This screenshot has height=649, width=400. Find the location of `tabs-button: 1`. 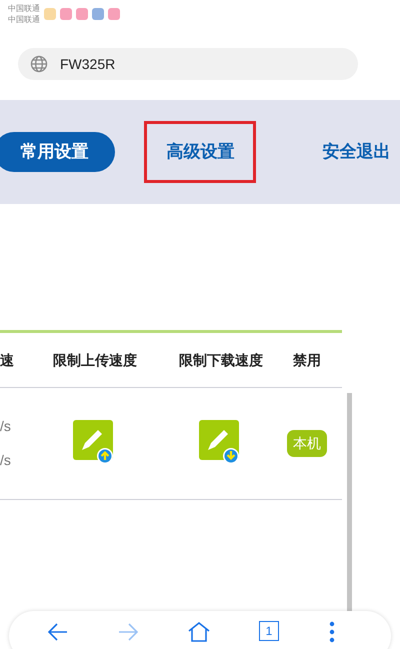

tabs-button: 1 is located at coordinates (269, 631).